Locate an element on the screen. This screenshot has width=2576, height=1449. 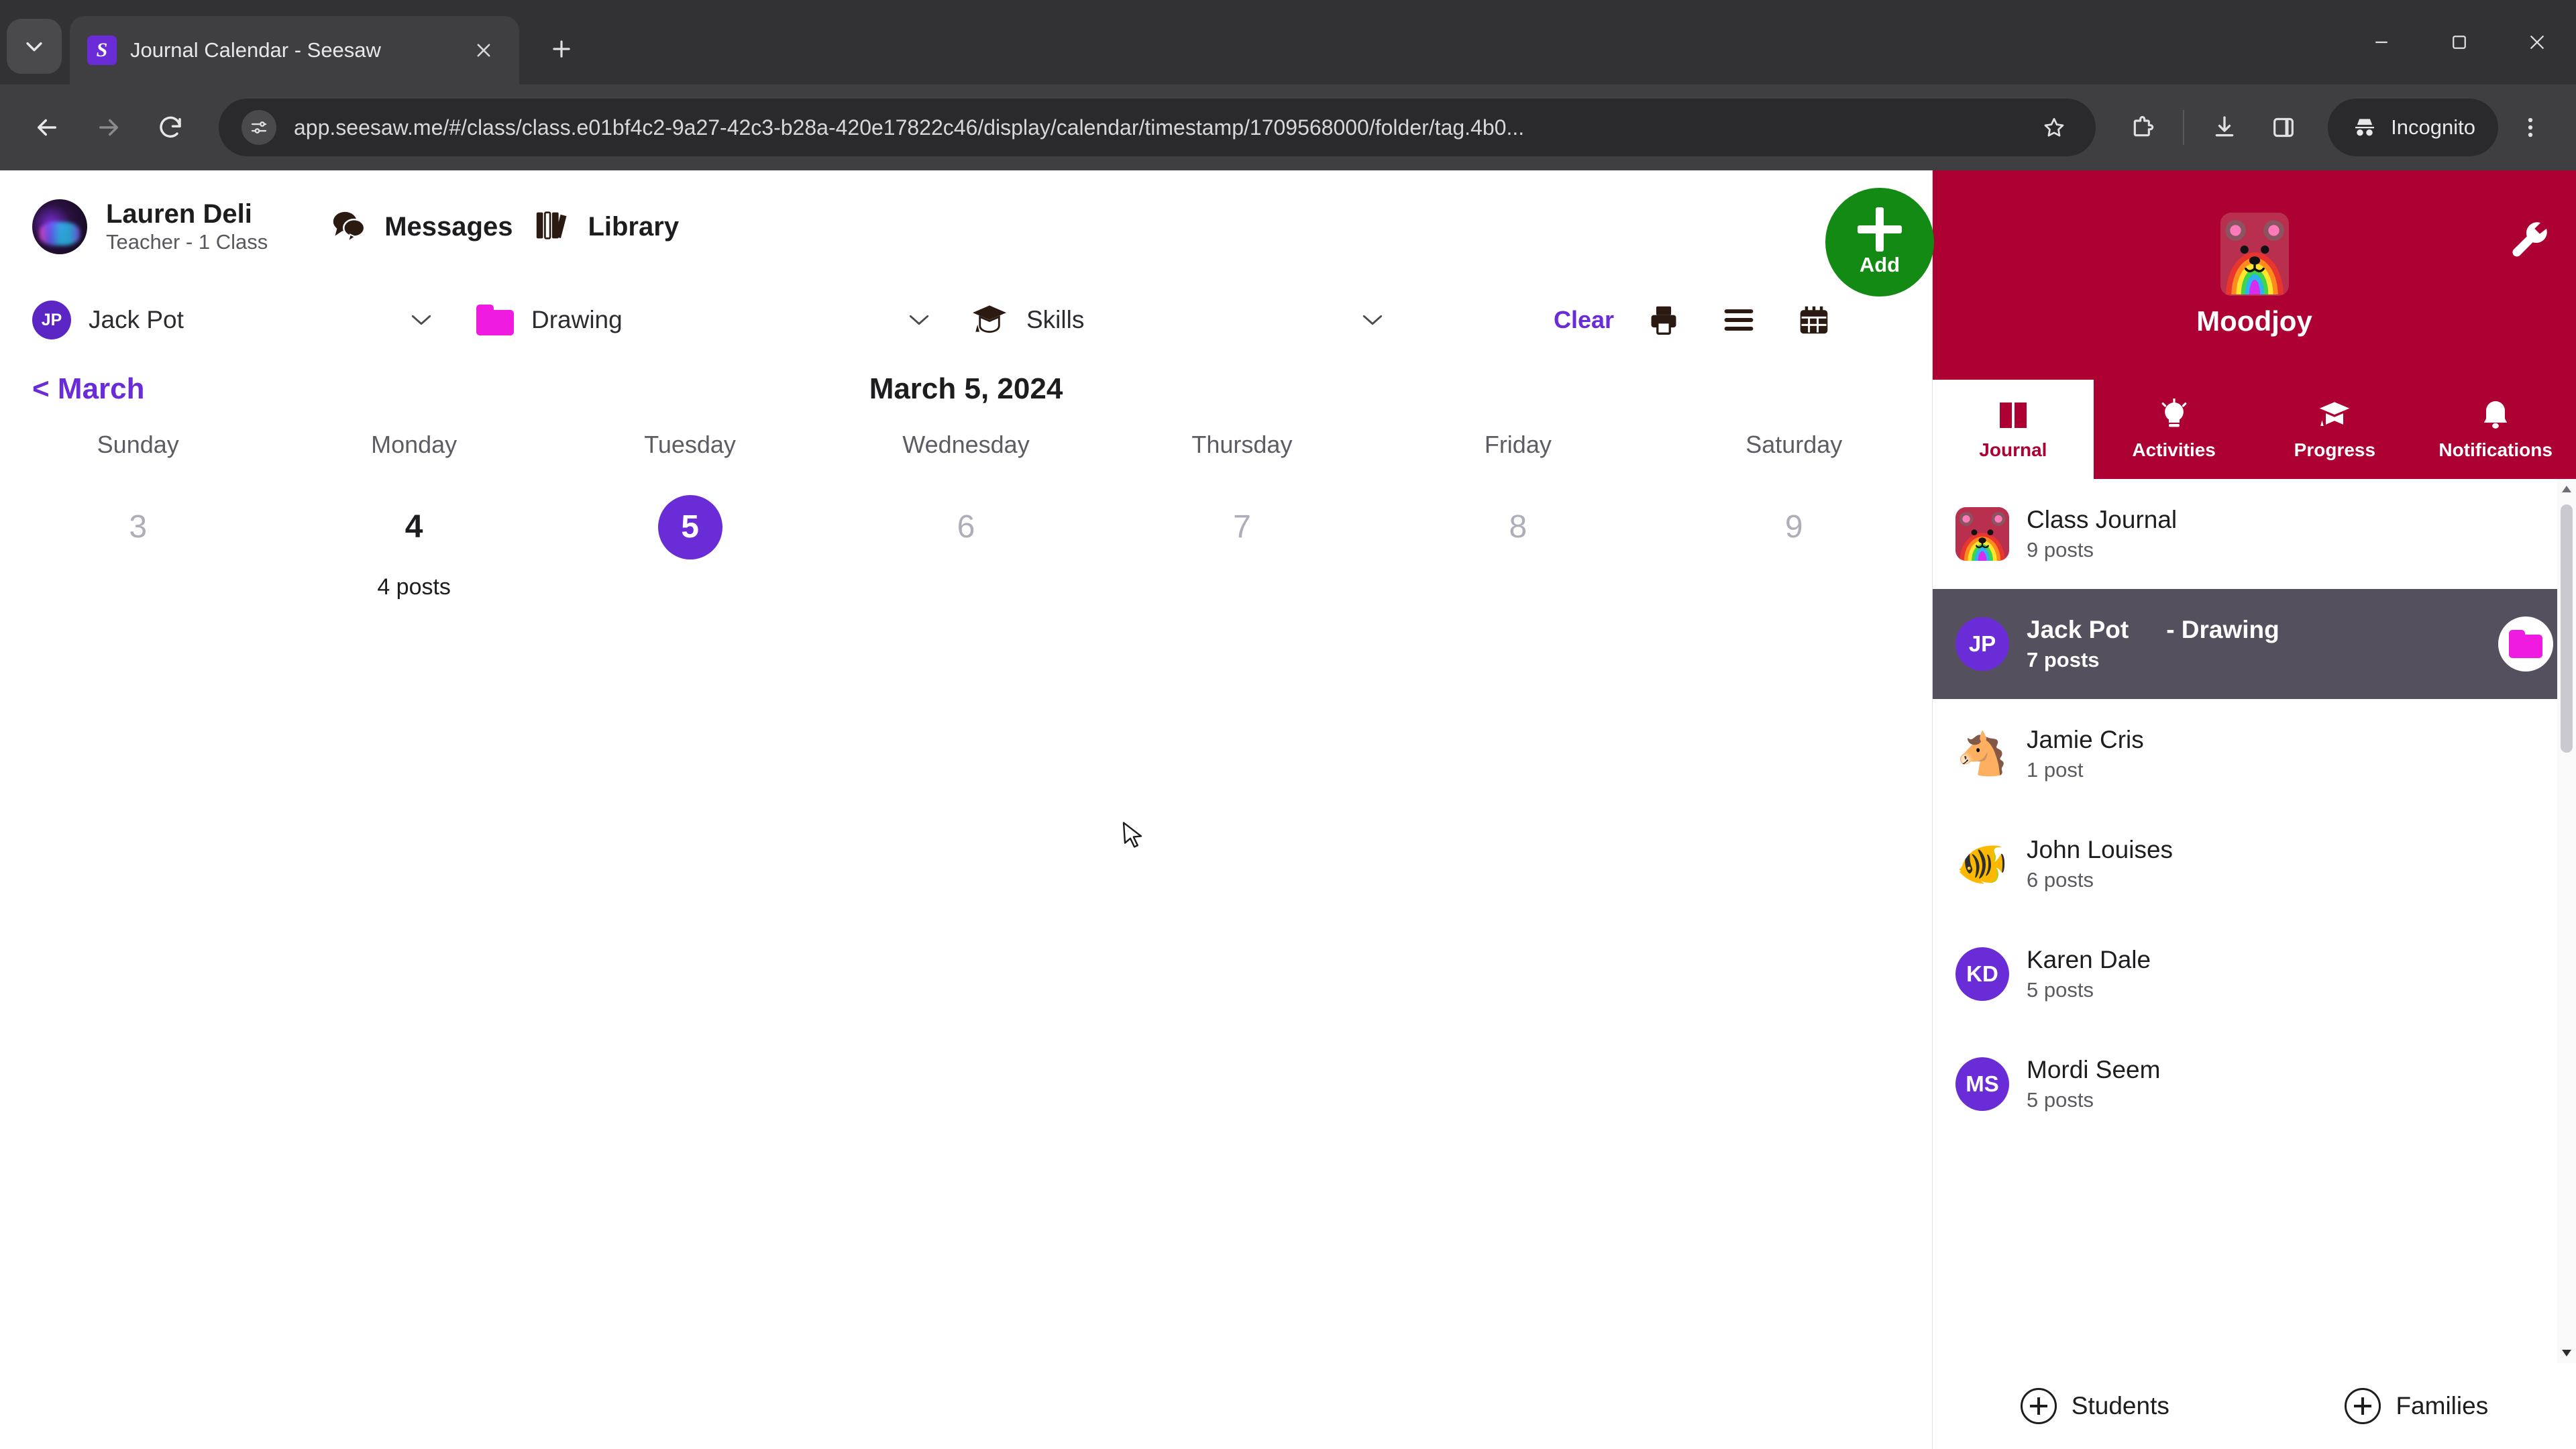
day-name-wednesday: Wednesday is located at coordinates (966, 444).